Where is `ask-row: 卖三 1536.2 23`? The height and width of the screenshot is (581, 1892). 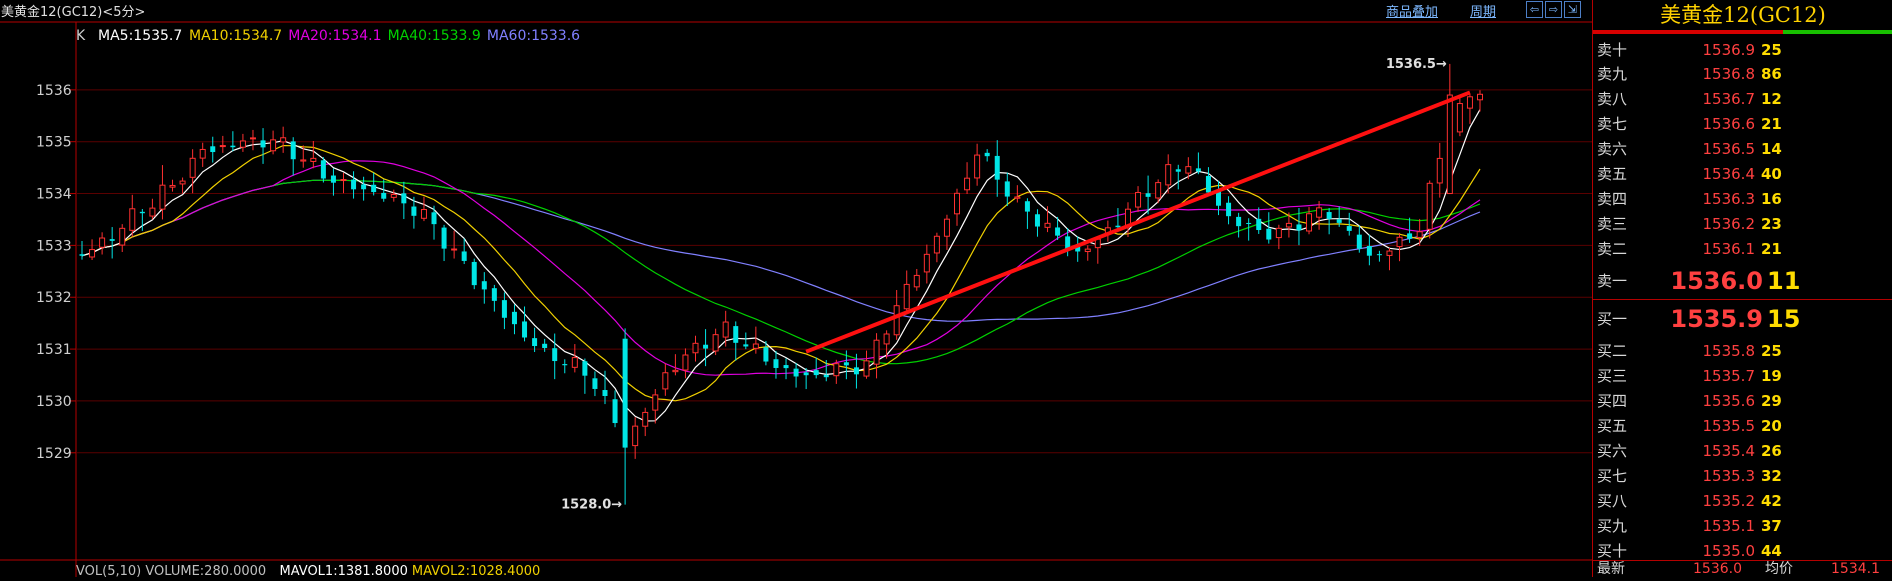 ask-row: 卖三 1536.2 23 is located at coordinates (1742, 224).